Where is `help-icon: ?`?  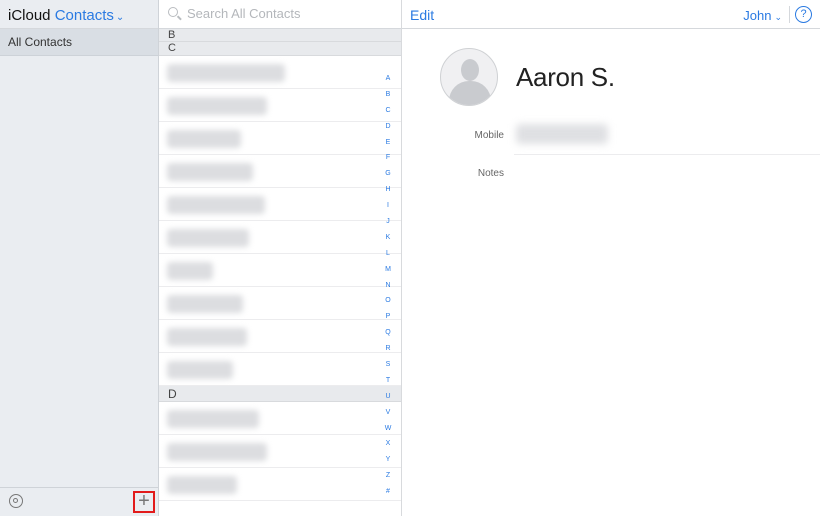
help-icon: ? is located at coordinates (803, 14).